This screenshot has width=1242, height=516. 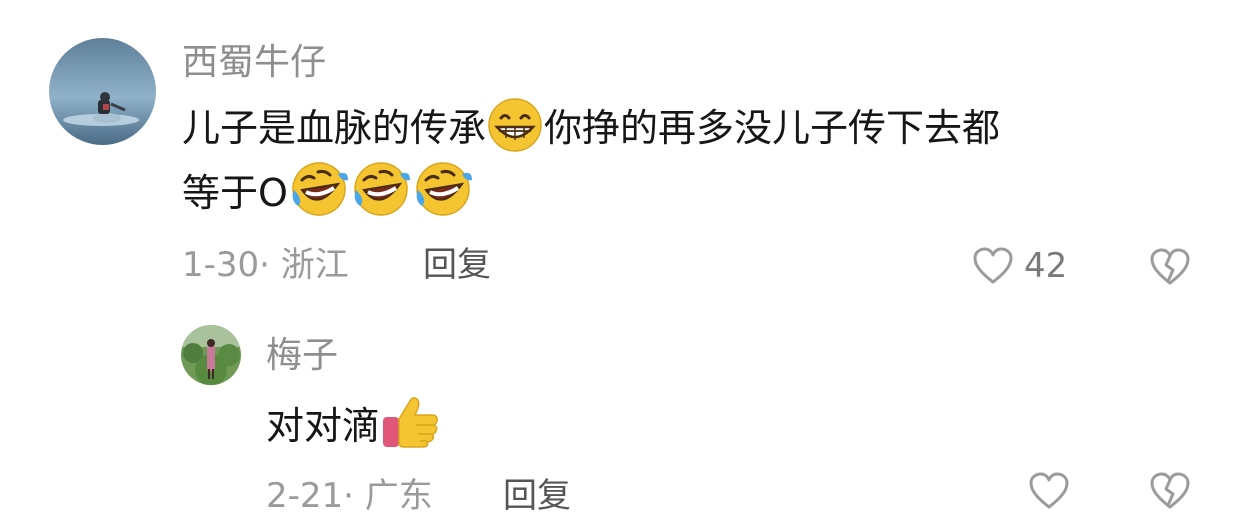 What do you see at coordinates (515, 125) in the screenshot?
I see `grinning-face-emoji-icon` at bounding box center [515, 125].